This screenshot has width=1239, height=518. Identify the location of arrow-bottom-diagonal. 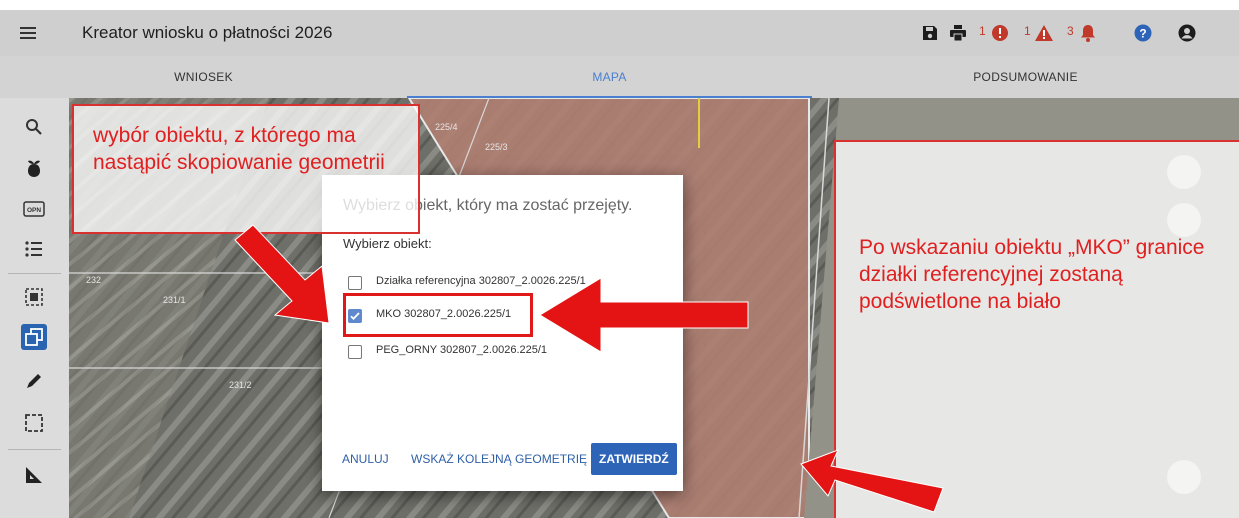
(872, 481).